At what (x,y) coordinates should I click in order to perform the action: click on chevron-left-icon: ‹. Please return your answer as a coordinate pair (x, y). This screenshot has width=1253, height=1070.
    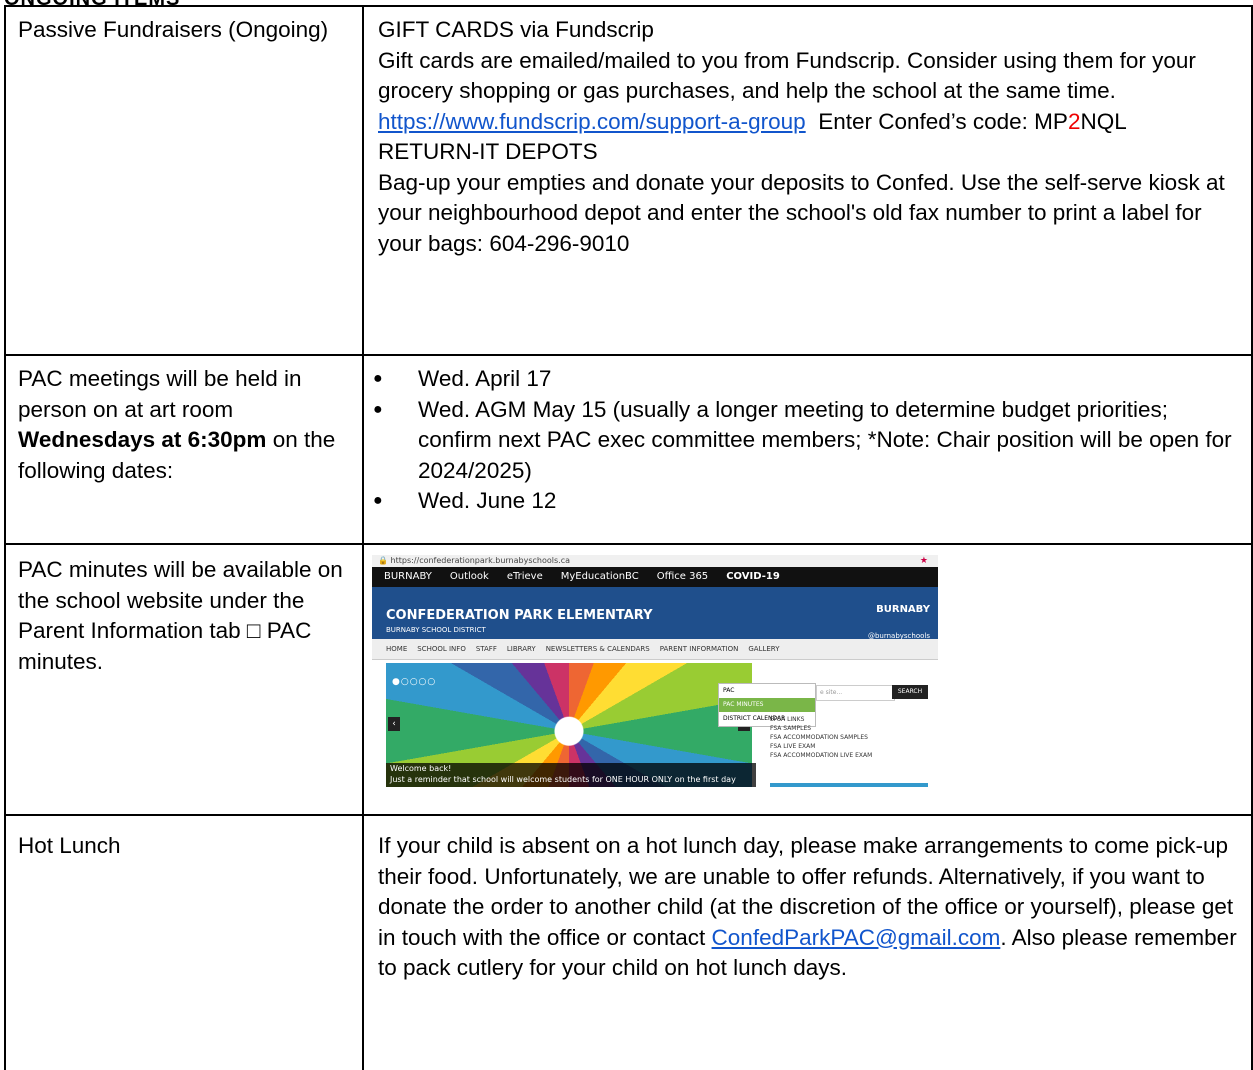
    Looking at the image, I should click on (394, 724).